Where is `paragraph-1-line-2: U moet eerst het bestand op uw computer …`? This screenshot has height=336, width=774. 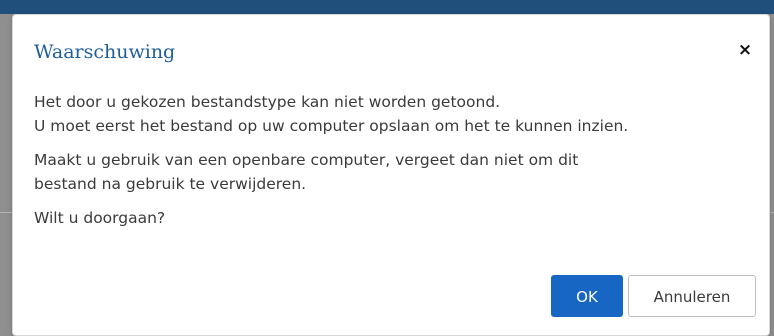
paragraph-1-line-2: U moet eerst het bestand op uw computer … is located at coordinates (331, 126).